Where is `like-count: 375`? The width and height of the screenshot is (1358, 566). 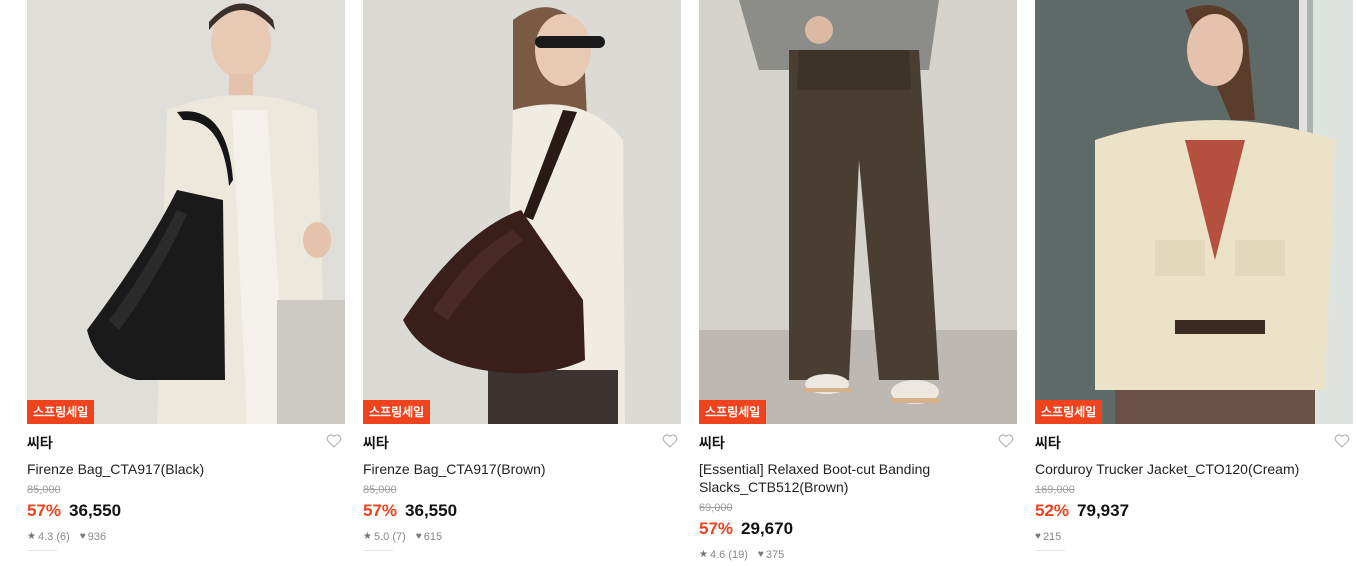 like-count: 375 is located at coordinates (775, 555).